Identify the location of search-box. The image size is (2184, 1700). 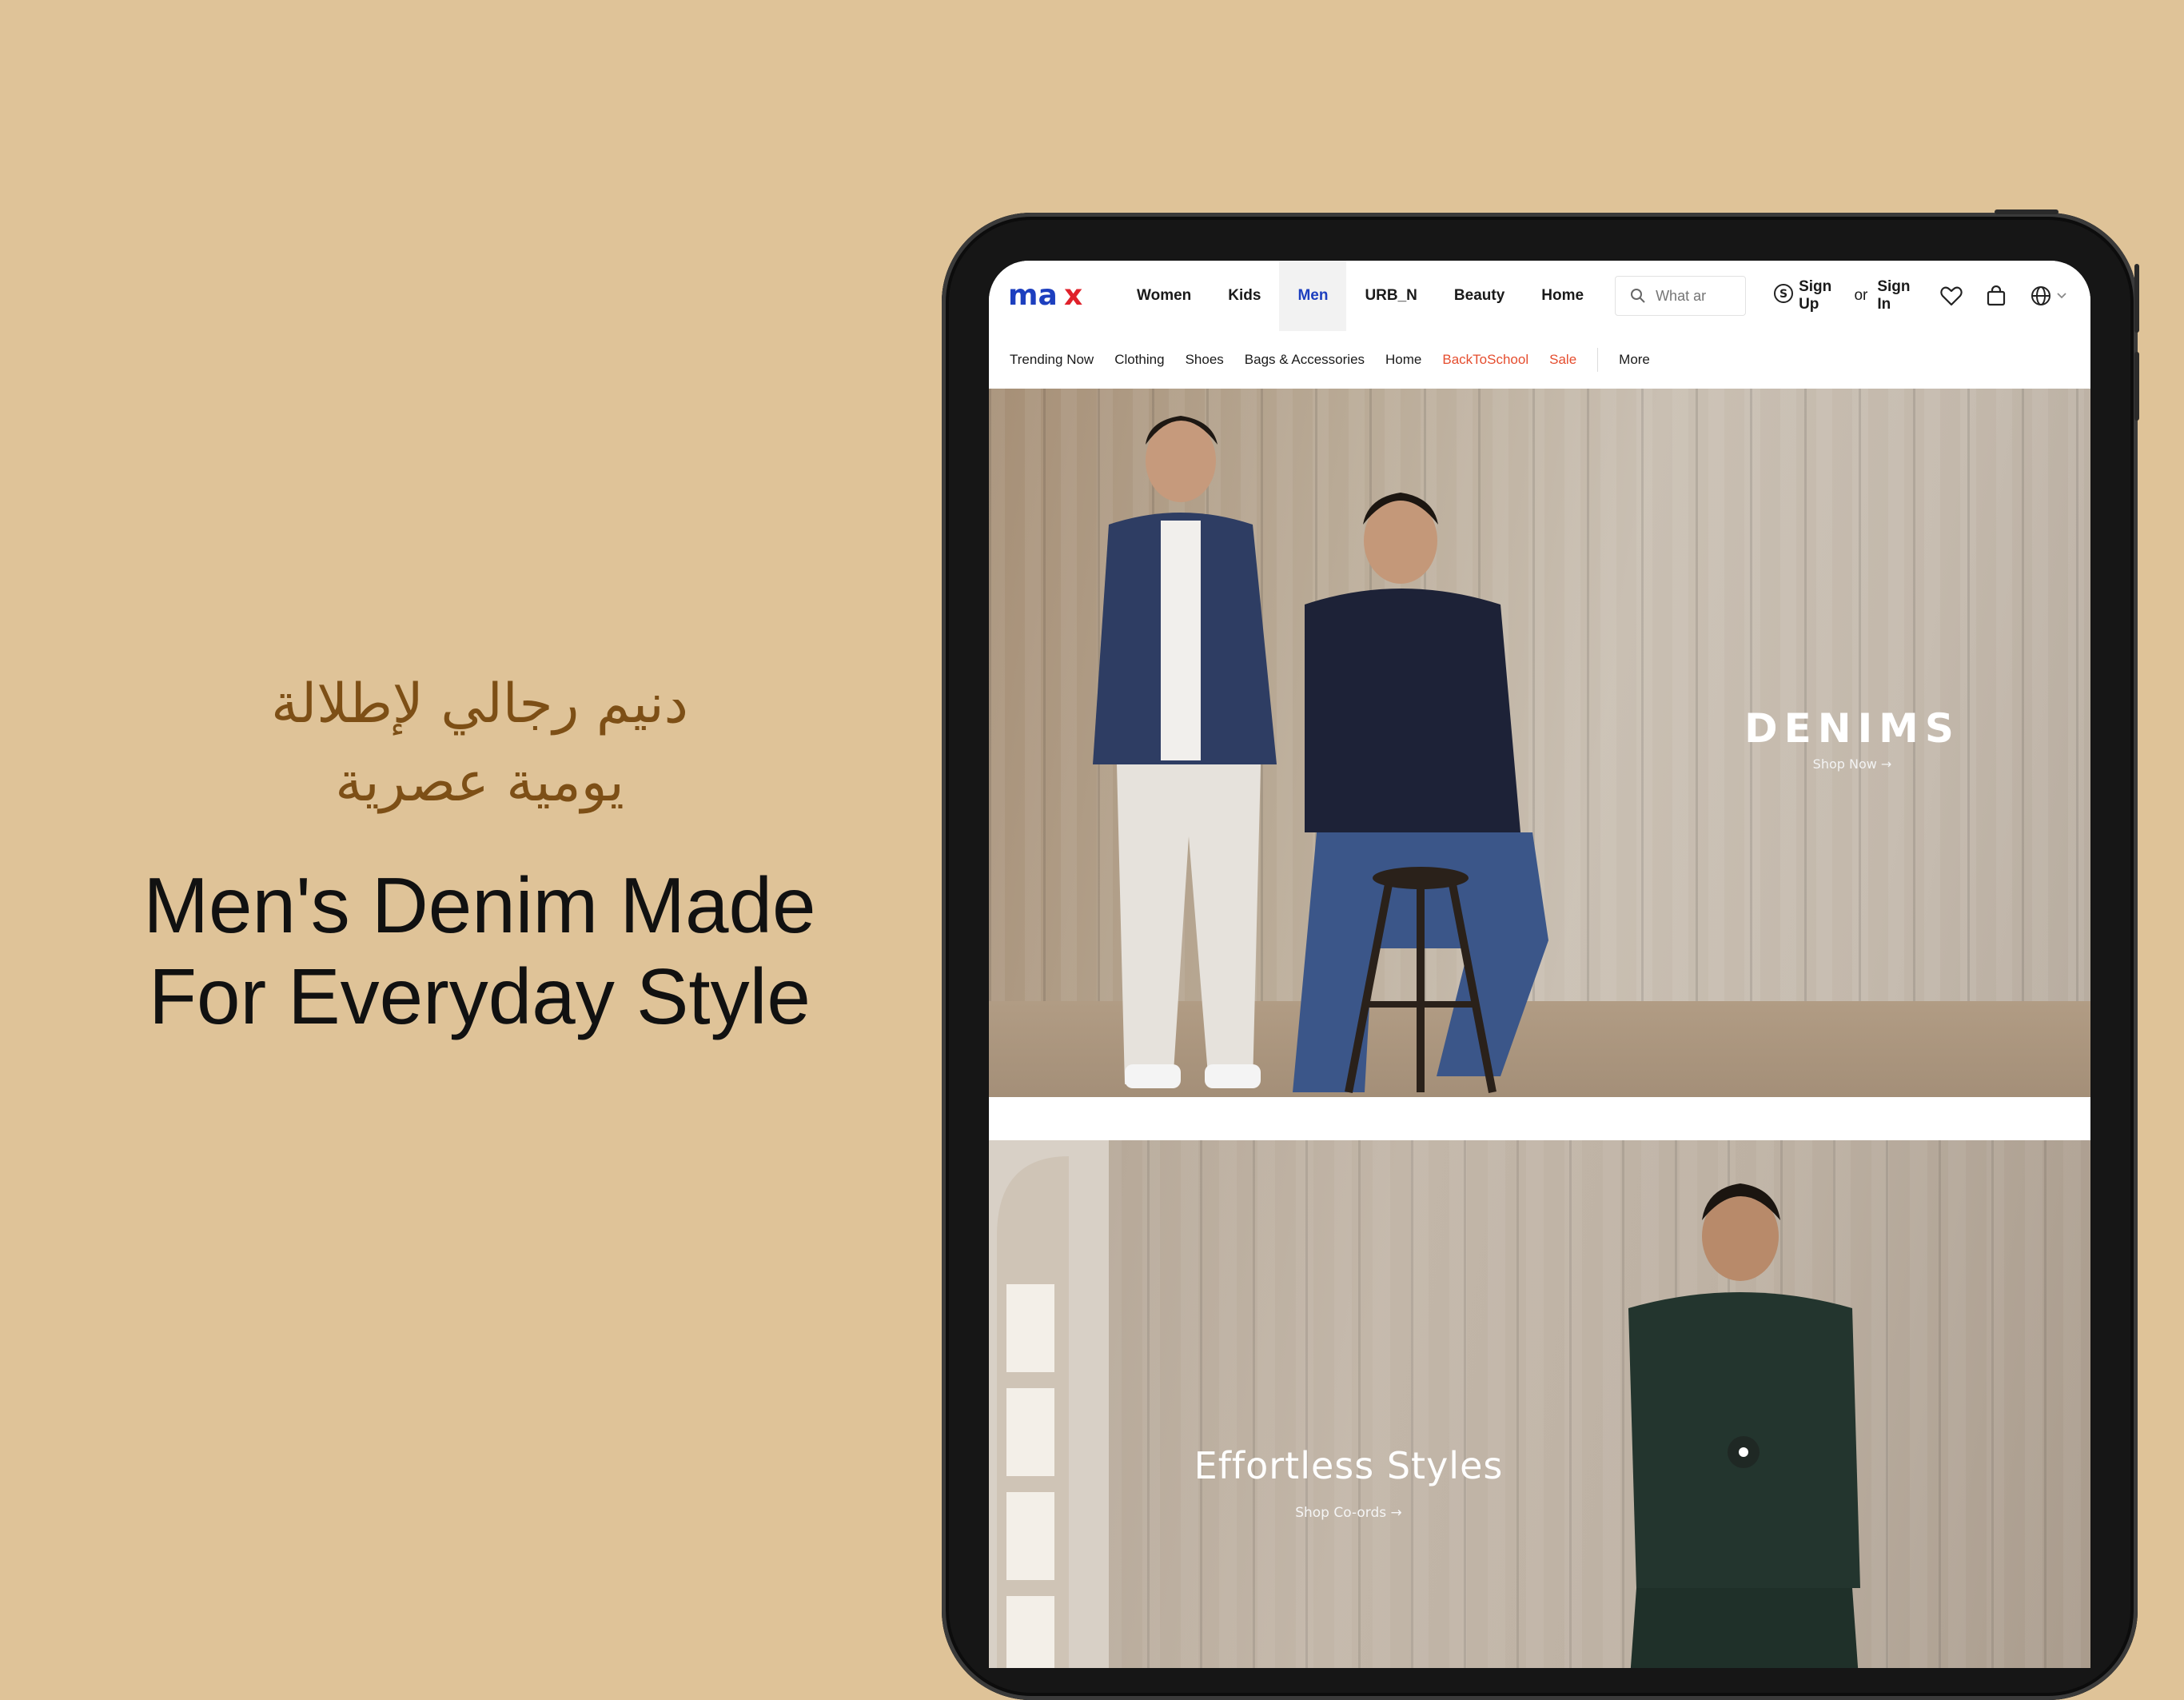
(1681, 296).